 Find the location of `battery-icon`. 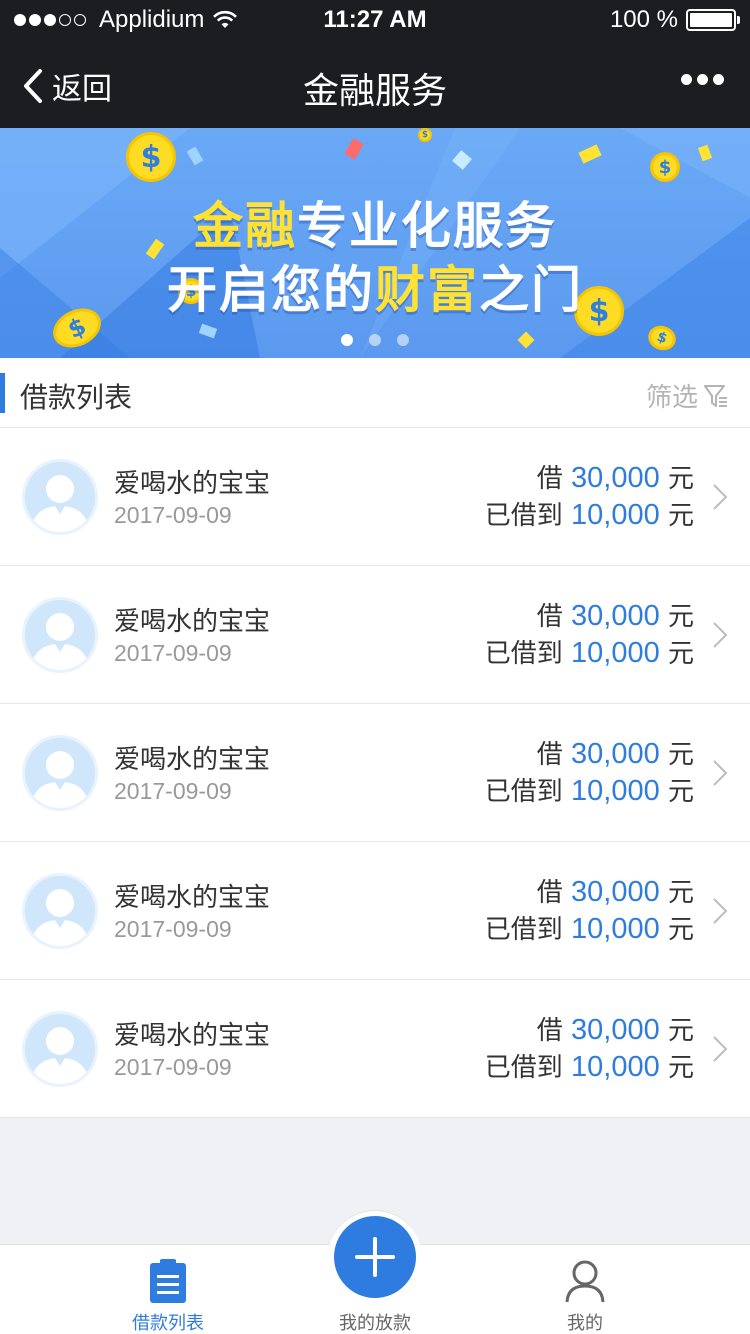

battery-icon is located at coordinates (713, 20).